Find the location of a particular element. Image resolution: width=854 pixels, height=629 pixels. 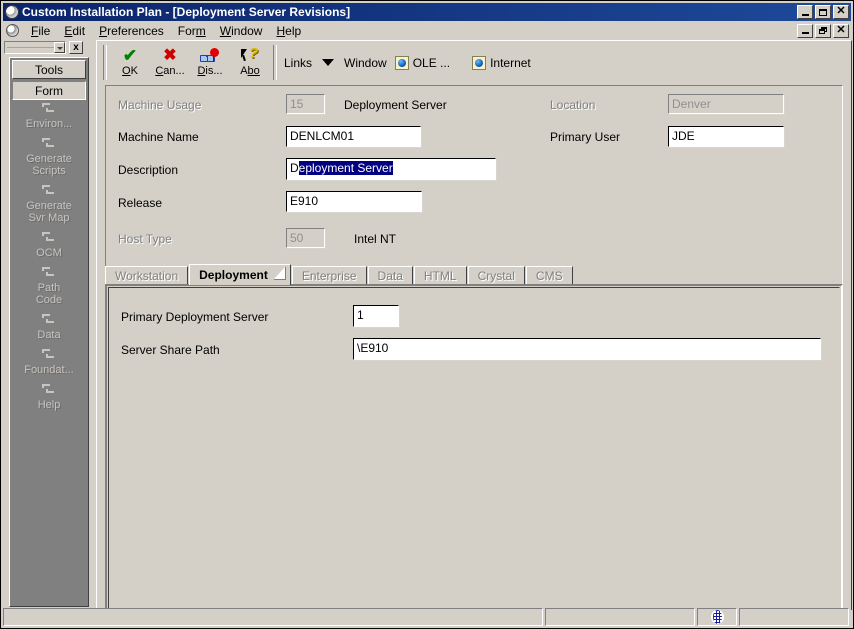

machine-name-label: Machine Name is located at coordinates (158, 137).